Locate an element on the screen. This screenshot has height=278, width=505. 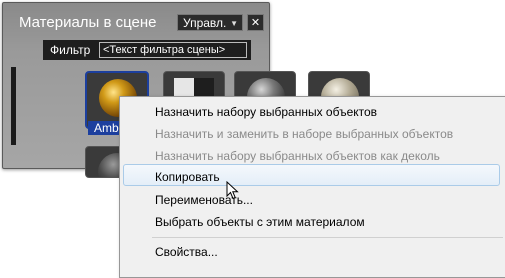
manage-dropdown-label: Управл. is located at coordinates (205, 23).